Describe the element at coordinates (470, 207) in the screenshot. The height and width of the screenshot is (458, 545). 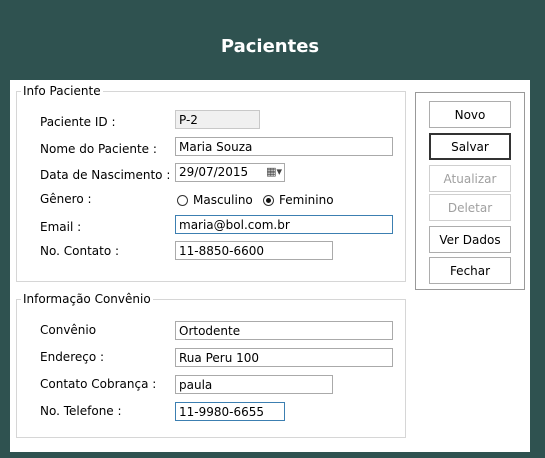
I see `deletar-button: Deletar` at that location.